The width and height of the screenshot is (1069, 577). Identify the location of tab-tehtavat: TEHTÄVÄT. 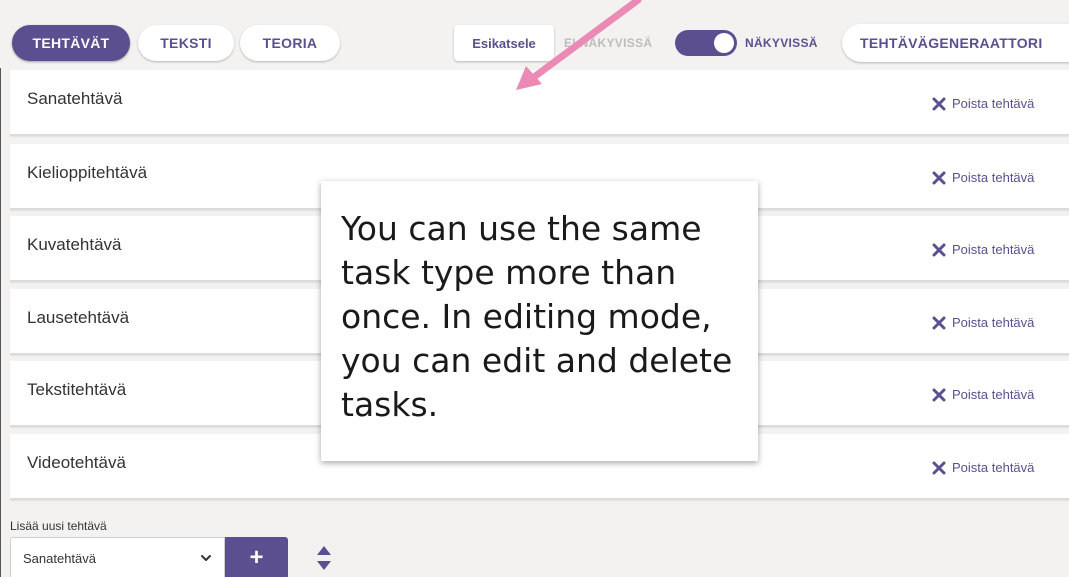
(71, 43).